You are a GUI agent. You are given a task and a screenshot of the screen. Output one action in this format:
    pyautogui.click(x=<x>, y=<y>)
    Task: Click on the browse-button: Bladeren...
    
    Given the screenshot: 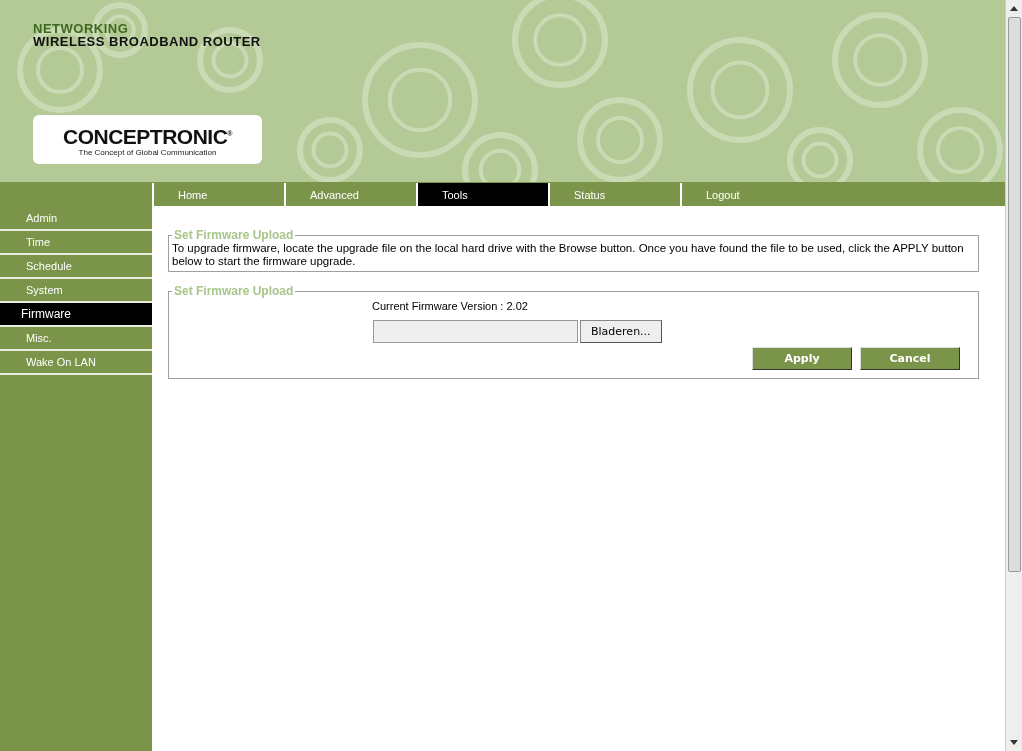 What is the action you would take?
    pyautogui.click(x=621, y=331)
    